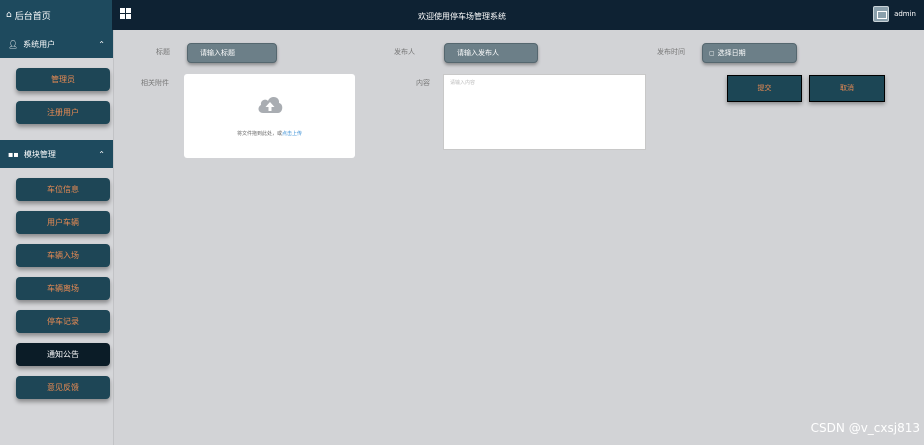 Image resolution: width=924 pixels, height=445 pixels. Describe the element at coordinates (764, 88) in the screenshot. I see `submit-button: 提交` at that location.